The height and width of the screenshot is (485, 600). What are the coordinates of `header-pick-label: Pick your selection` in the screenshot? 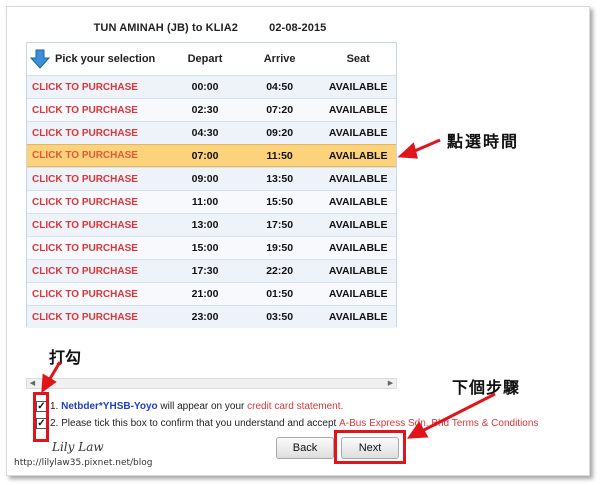 It's located at (105, 59).